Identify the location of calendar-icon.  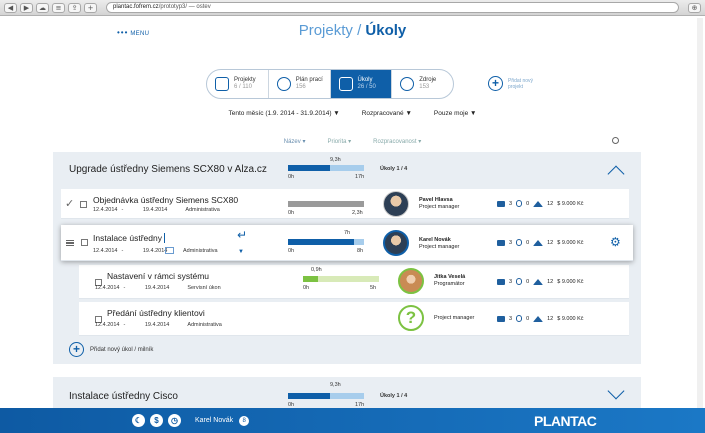
(169, 250).